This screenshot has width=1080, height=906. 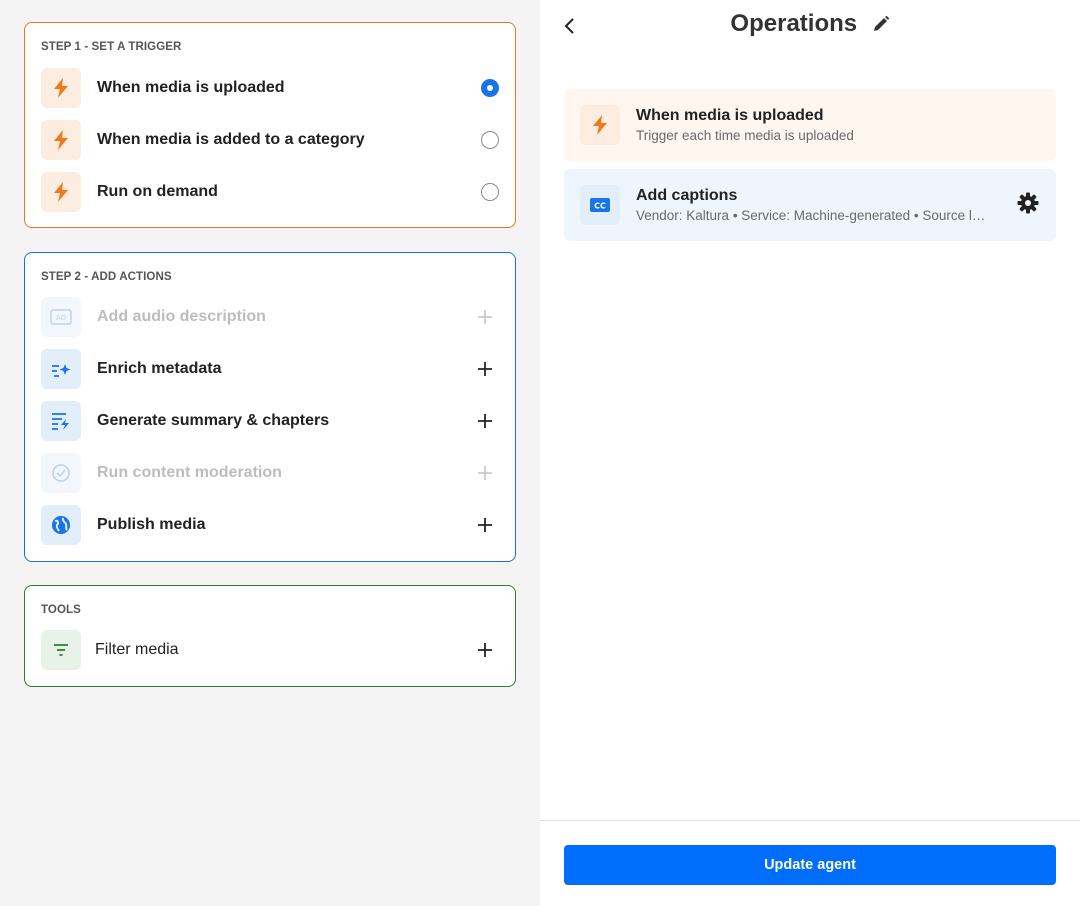 I want to click on tool-filter-media: Filter media, so click(x=270, y=650).